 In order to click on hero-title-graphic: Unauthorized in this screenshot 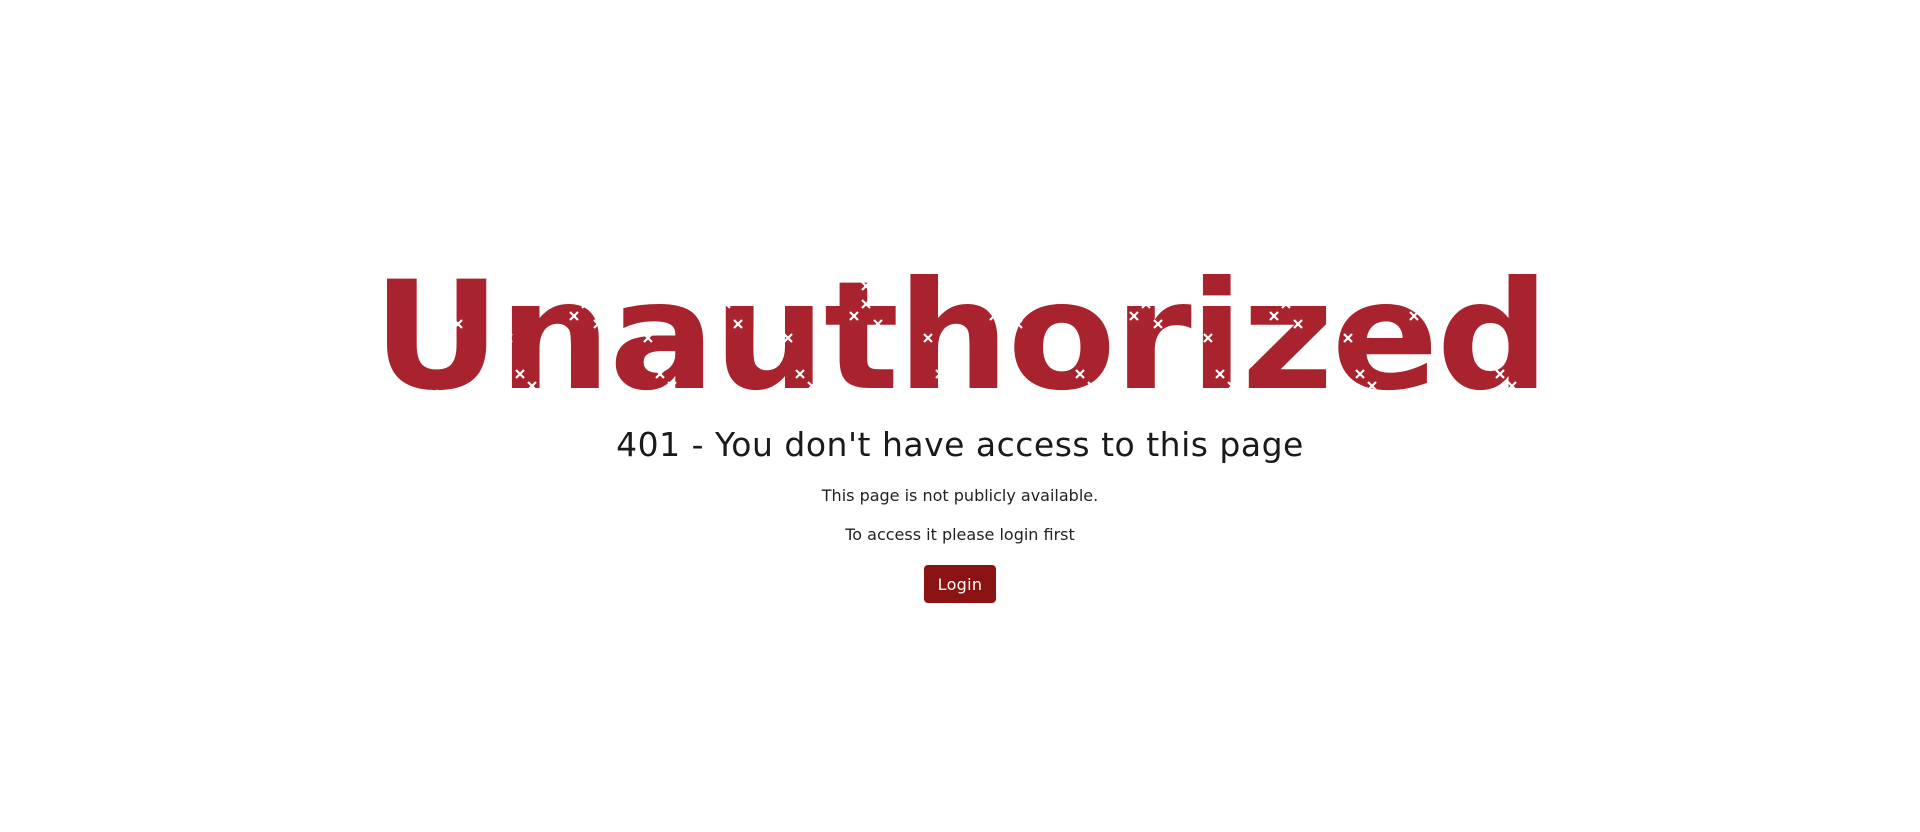, I will do `click(961, 330)`.